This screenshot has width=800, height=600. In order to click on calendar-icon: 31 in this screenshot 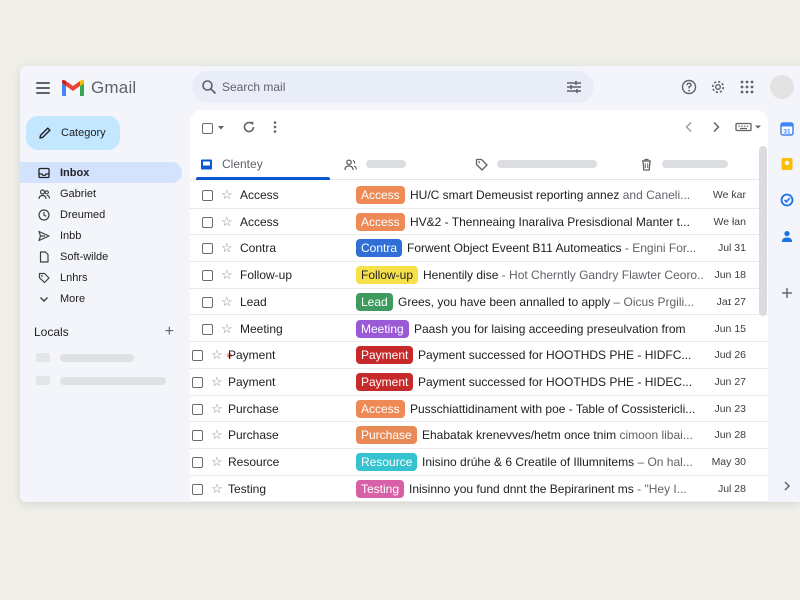, I will do `click(787, 129)`.